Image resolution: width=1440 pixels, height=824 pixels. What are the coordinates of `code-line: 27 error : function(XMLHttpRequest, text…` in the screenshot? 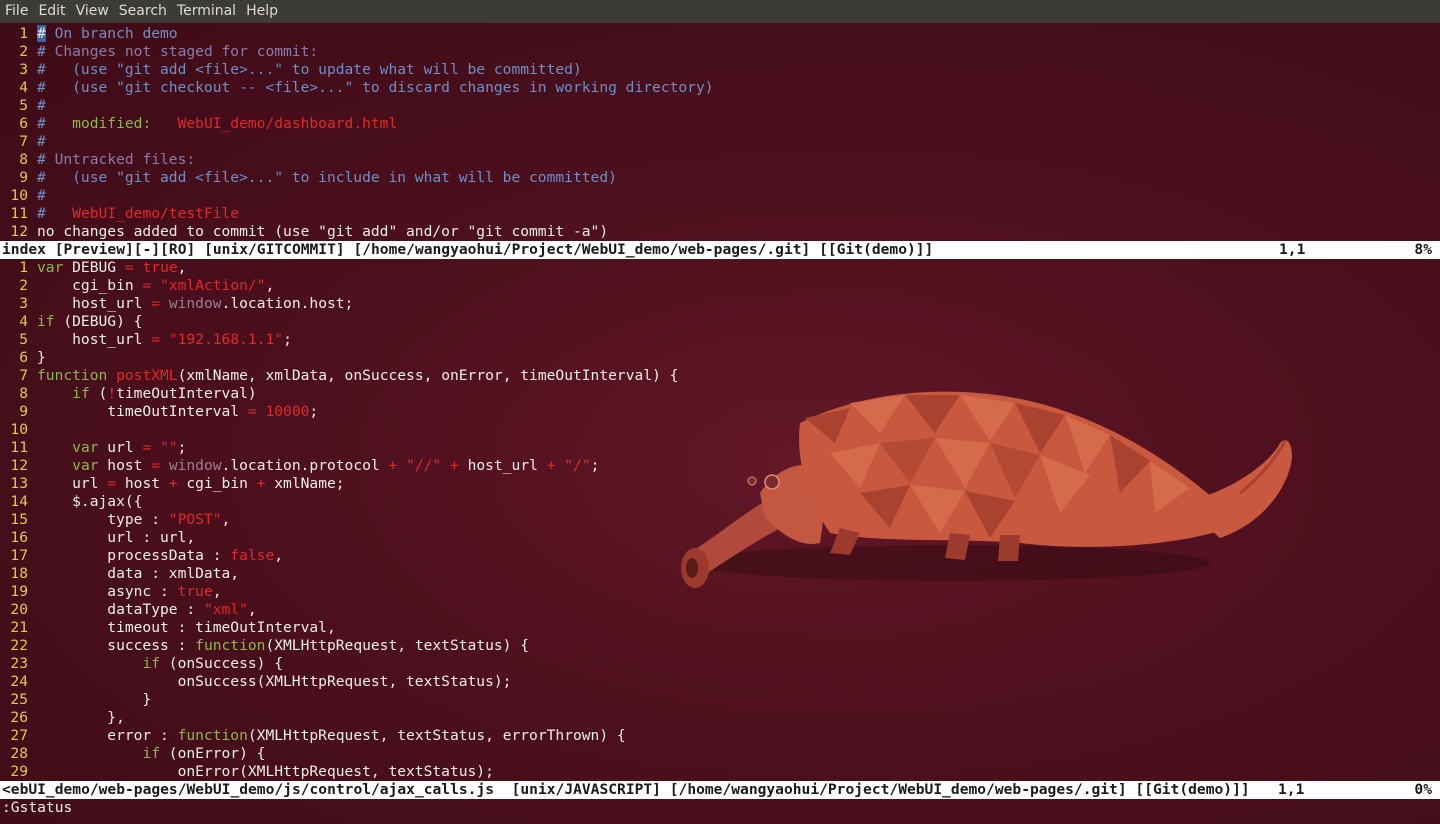 It's located at (720, 736).